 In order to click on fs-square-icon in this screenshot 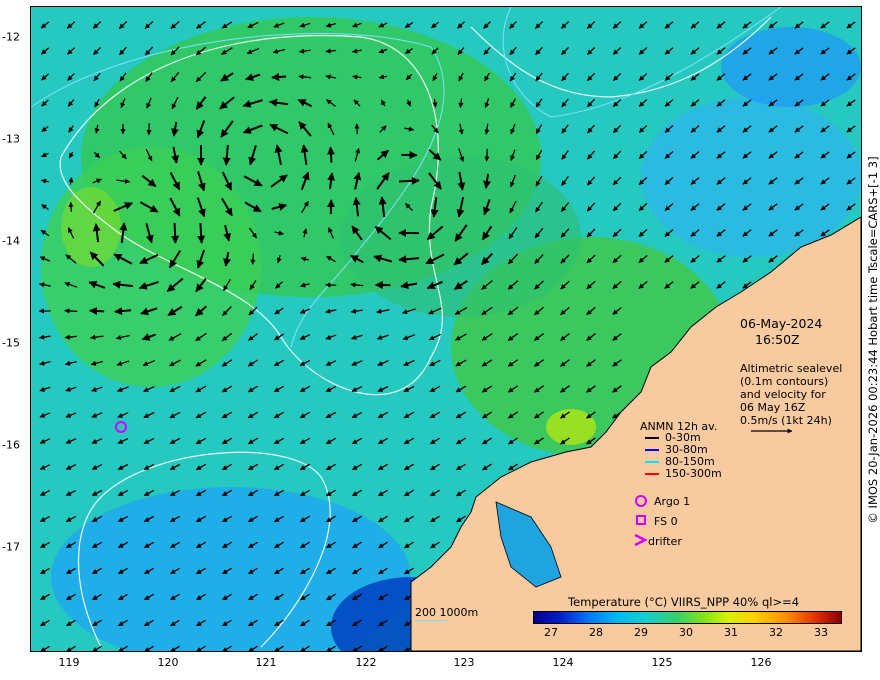, I will do `click(641, 520)`.